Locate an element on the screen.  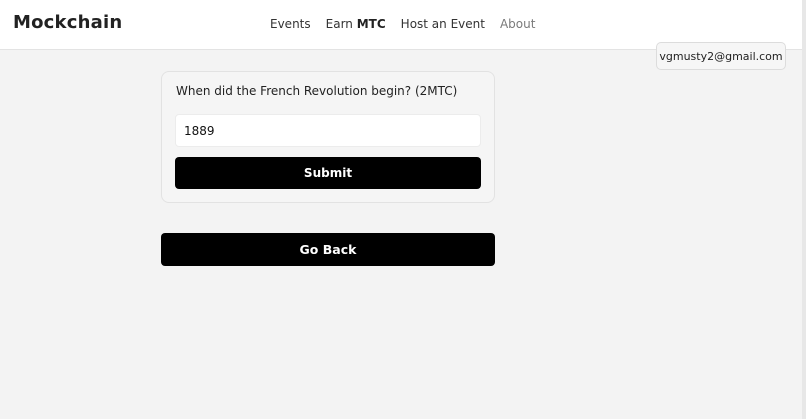
account-email-badge: vgmusty2@gmail.com is located at coordinates (721, 56).